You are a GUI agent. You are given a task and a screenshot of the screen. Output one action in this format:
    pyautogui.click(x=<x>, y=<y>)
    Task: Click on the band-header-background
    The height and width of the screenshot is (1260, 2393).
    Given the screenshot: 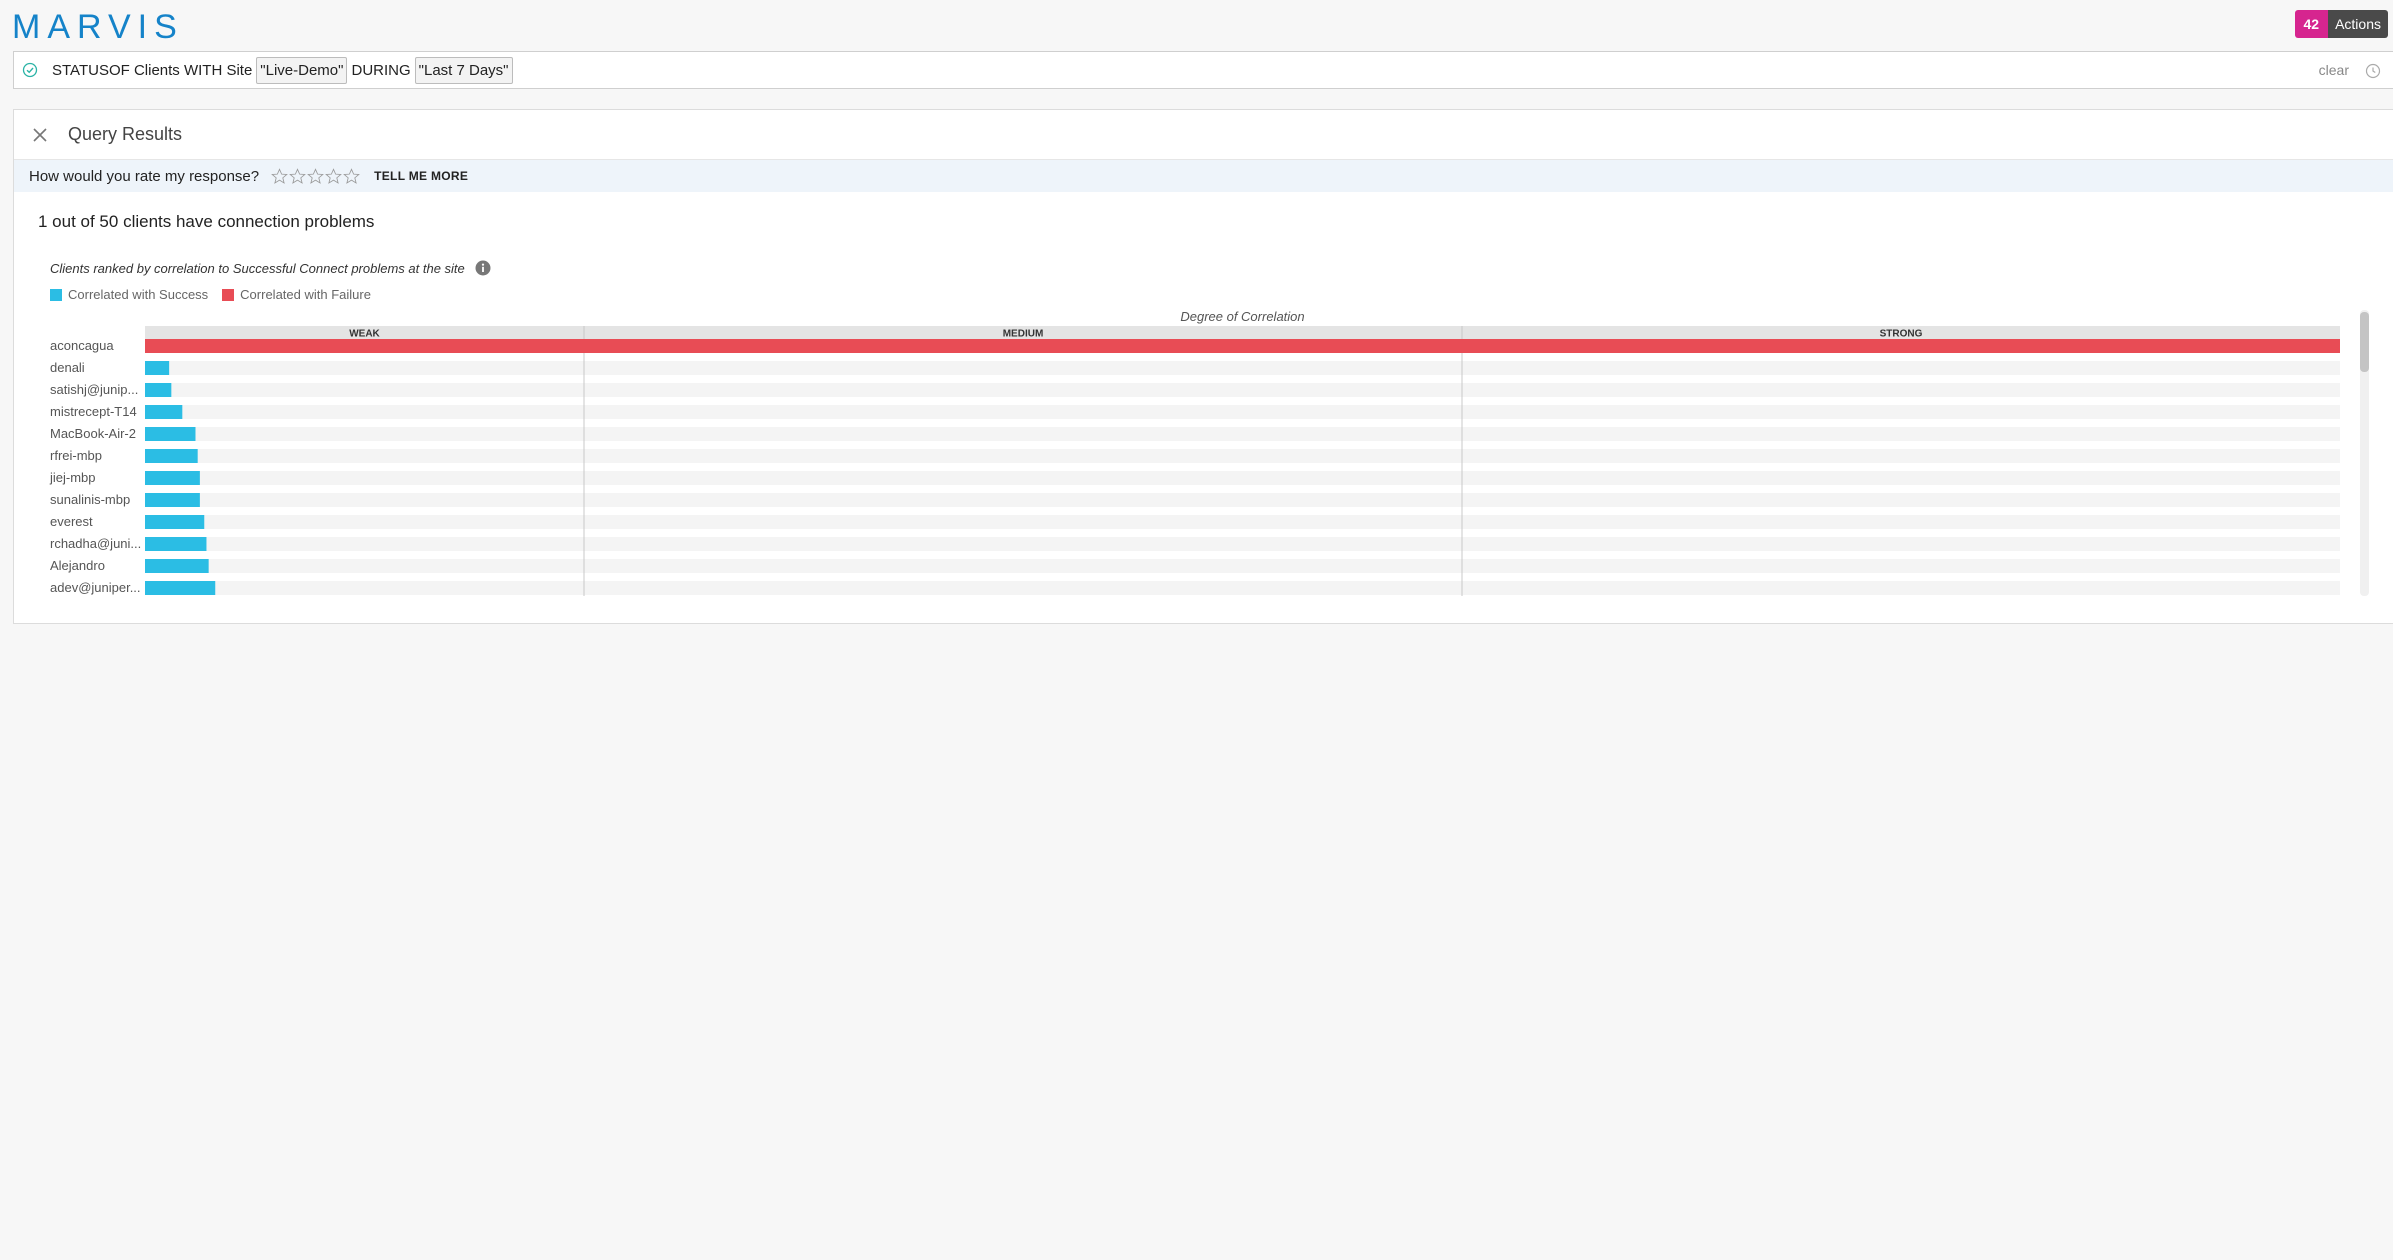 What is the action you would take?
    pyautogui.click(x=1242, y=333)
    